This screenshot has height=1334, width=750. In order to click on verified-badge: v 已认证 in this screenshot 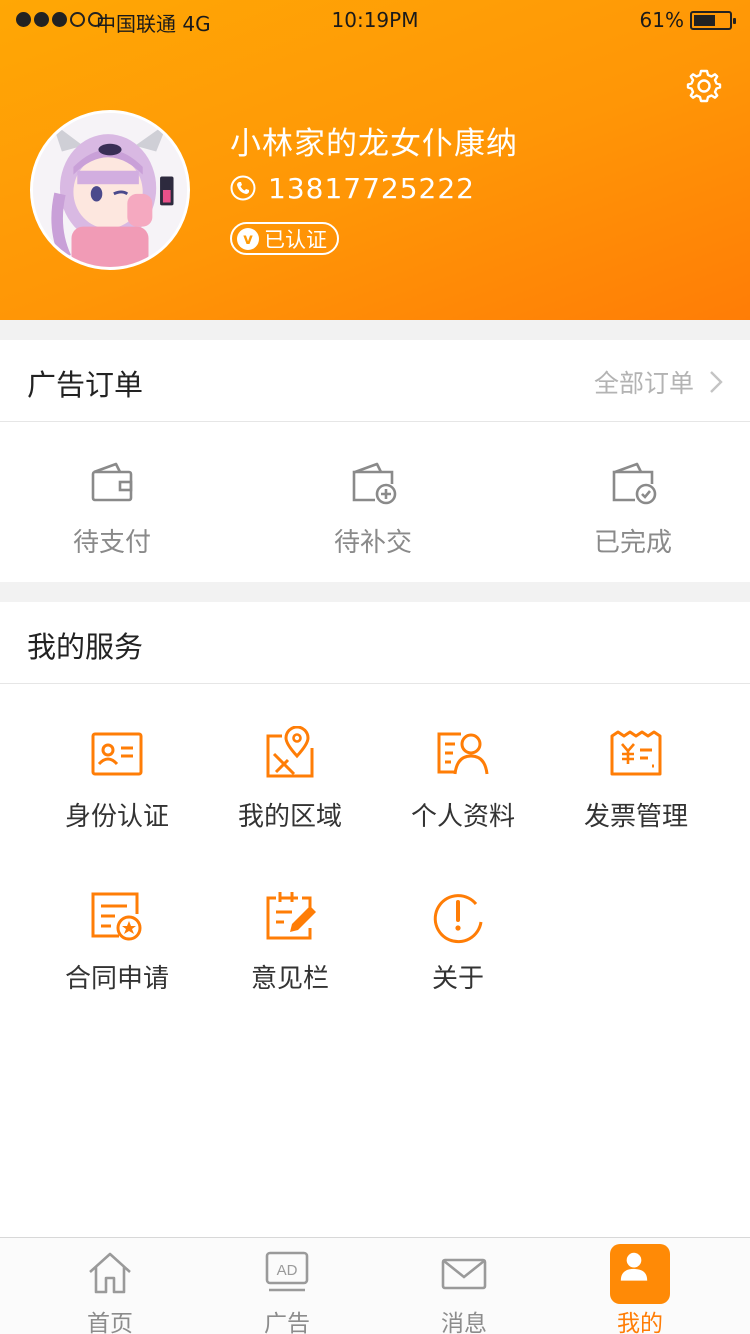, I will do `click(284, 238)`.